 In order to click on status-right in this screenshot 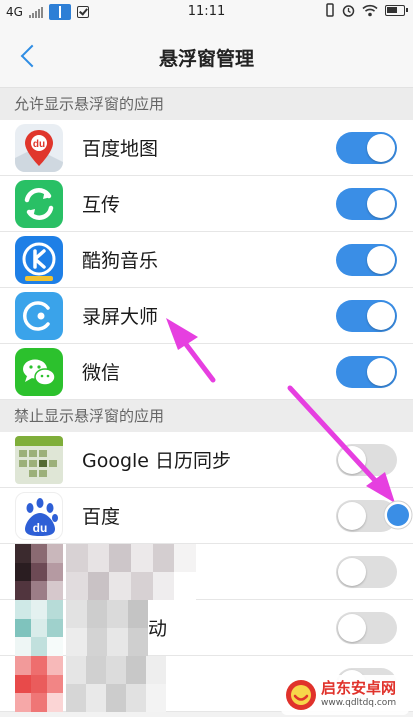, I will do `click(366, 10)`.